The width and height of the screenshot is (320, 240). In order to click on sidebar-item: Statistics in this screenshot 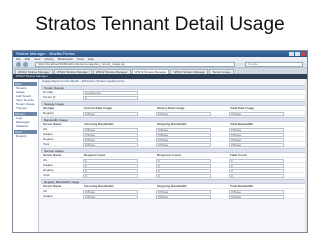, I will do `click(25, 126)`.